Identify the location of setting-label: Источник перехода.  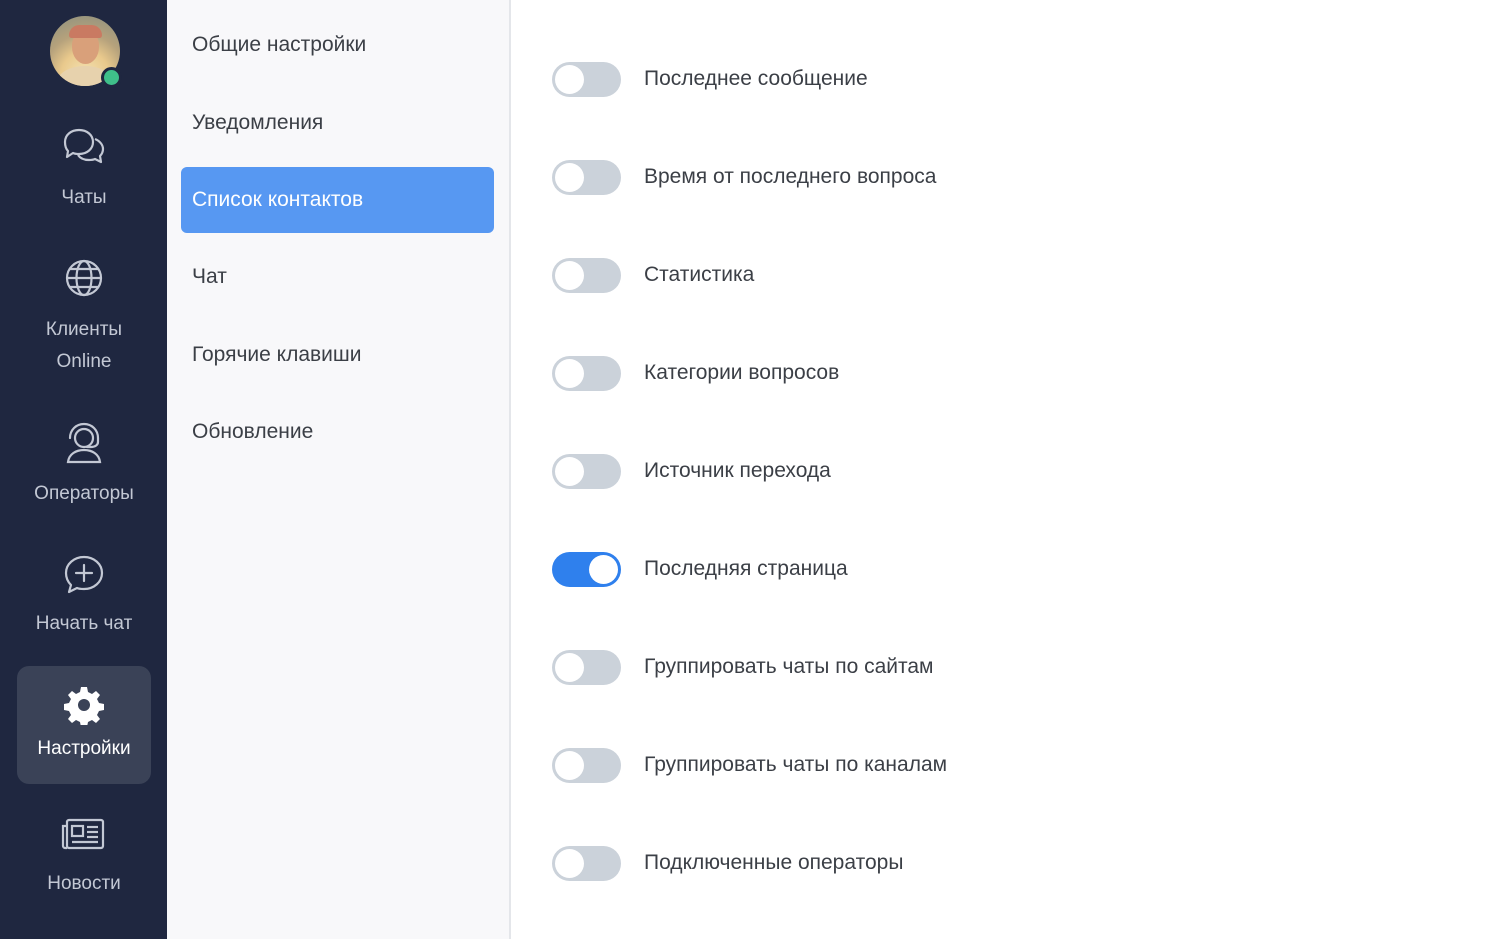
(737, 470).